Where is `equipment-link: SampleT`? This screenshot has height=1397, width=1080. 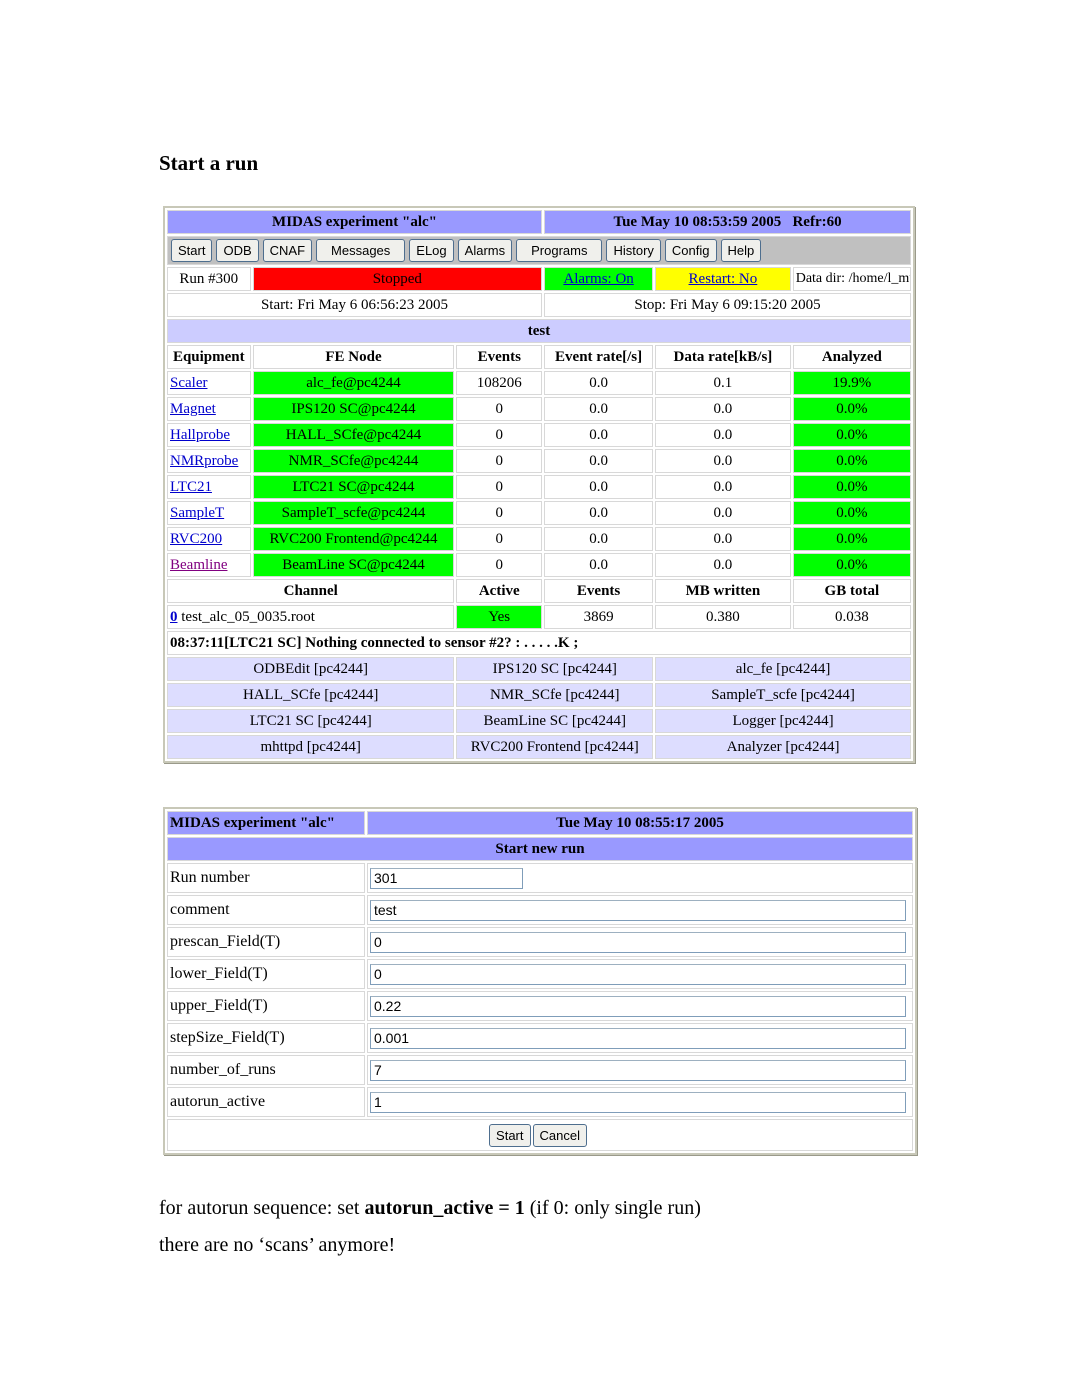
equipment-link: SampleT is located at coordinates (197, 513).